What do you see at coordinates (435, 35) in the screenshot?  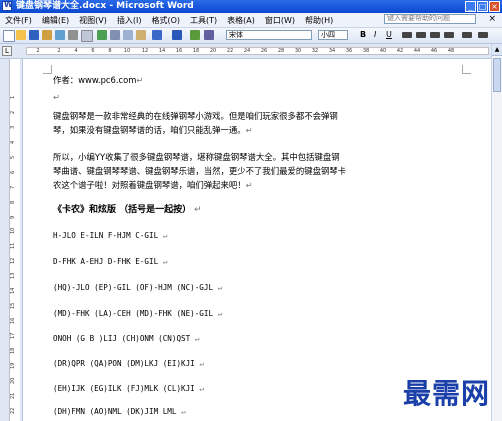 I see `numbering-icon` at bounding box center [435, 35].